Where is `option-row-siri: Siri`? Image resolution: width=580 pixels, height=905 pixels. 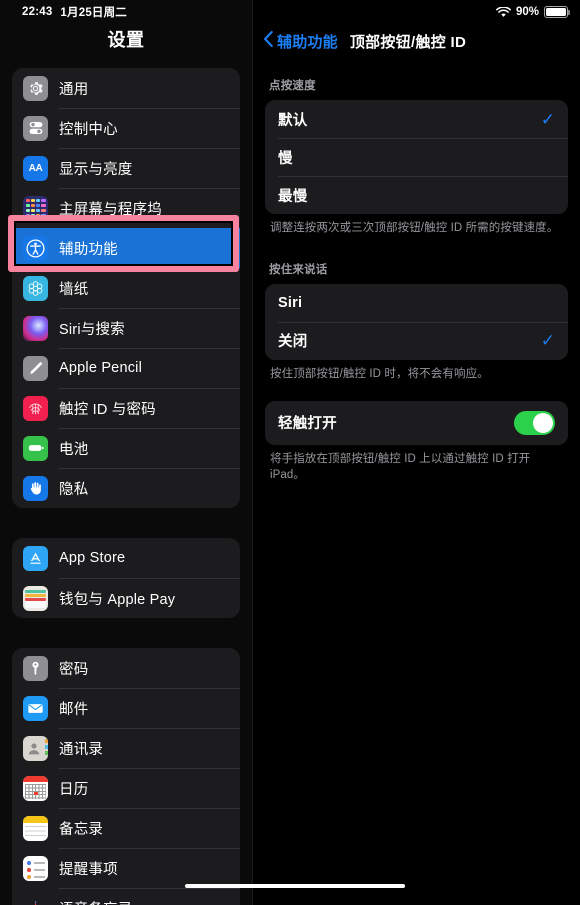
option-row-siri: Siri is located at coordinates (416, 303).